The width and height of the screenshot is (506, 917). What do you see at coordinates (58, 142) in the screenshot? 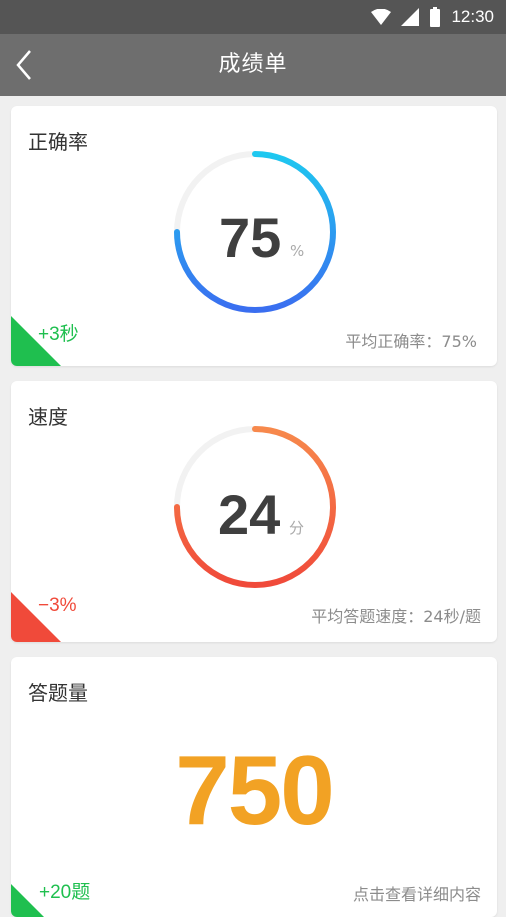
I see `accuracy-title: 正确率` at bounding box center [58, 142].